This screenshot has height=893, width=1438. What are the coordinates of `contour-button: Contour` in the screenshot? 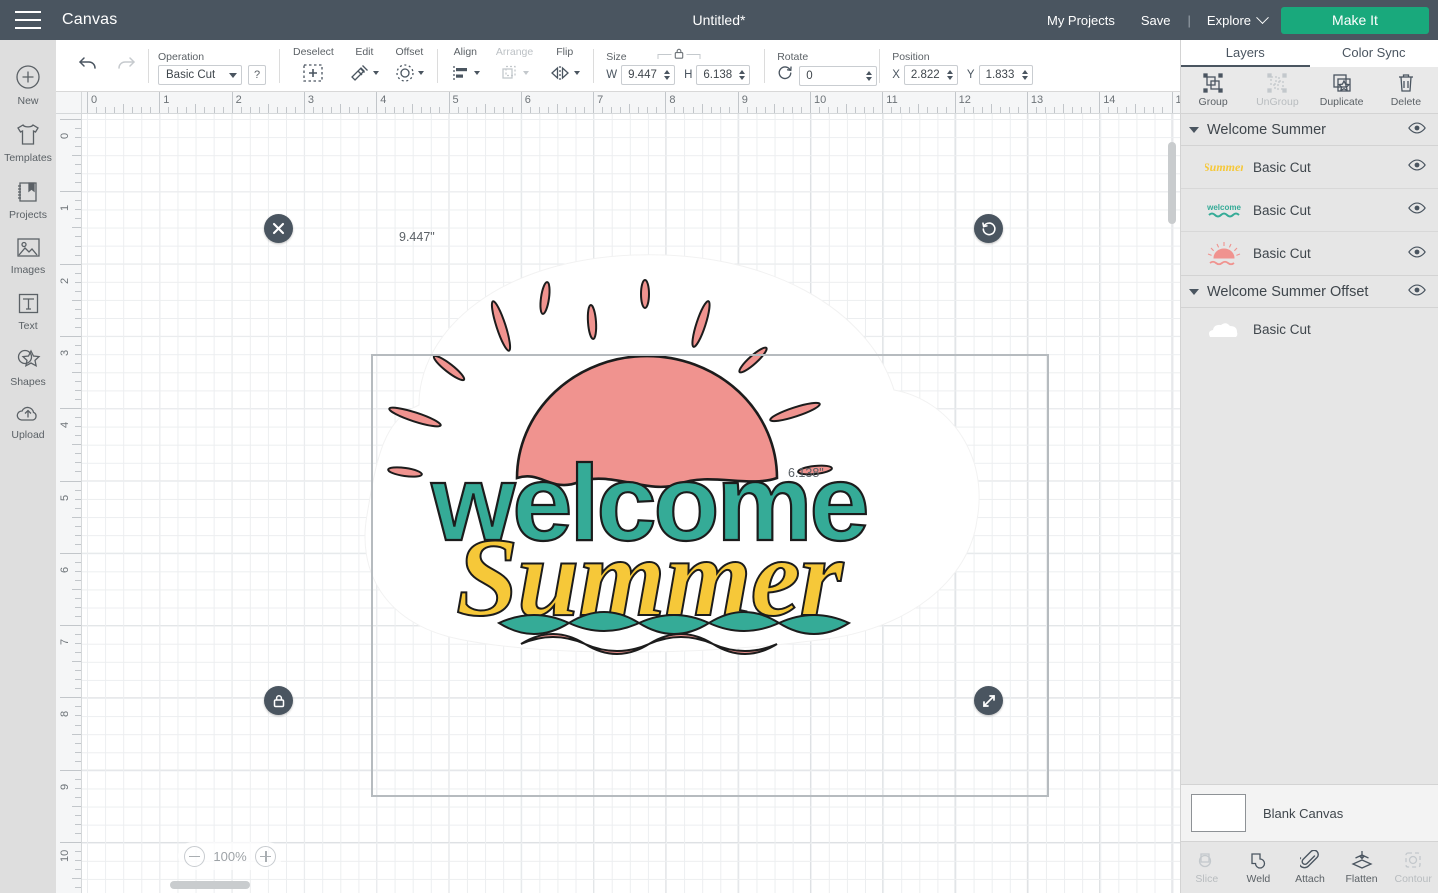 It's located at (1412, 867).